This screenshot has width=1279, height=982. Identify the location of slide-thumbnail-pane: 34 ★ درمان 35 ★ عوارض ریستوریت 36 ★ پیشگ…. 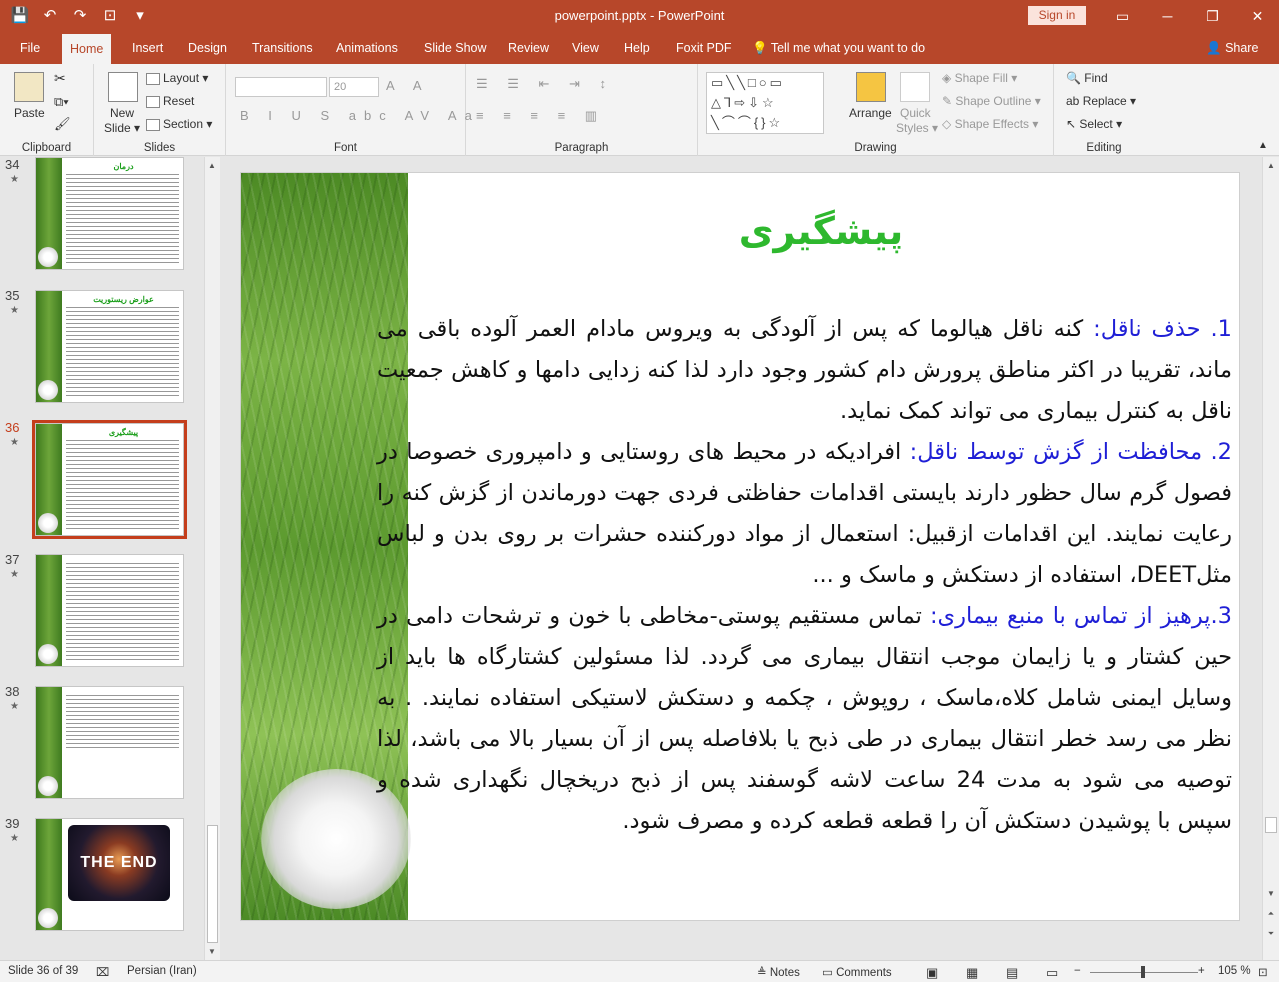
(111, 558).